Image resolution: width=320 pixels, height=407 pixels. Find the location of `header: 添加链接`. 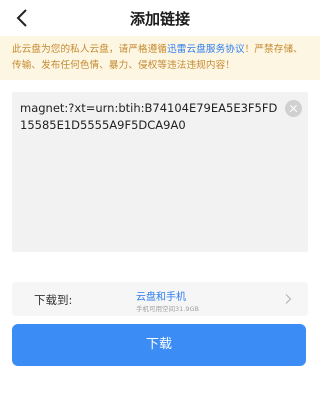

header: 添加链接 is located at coordinates (160, 18).